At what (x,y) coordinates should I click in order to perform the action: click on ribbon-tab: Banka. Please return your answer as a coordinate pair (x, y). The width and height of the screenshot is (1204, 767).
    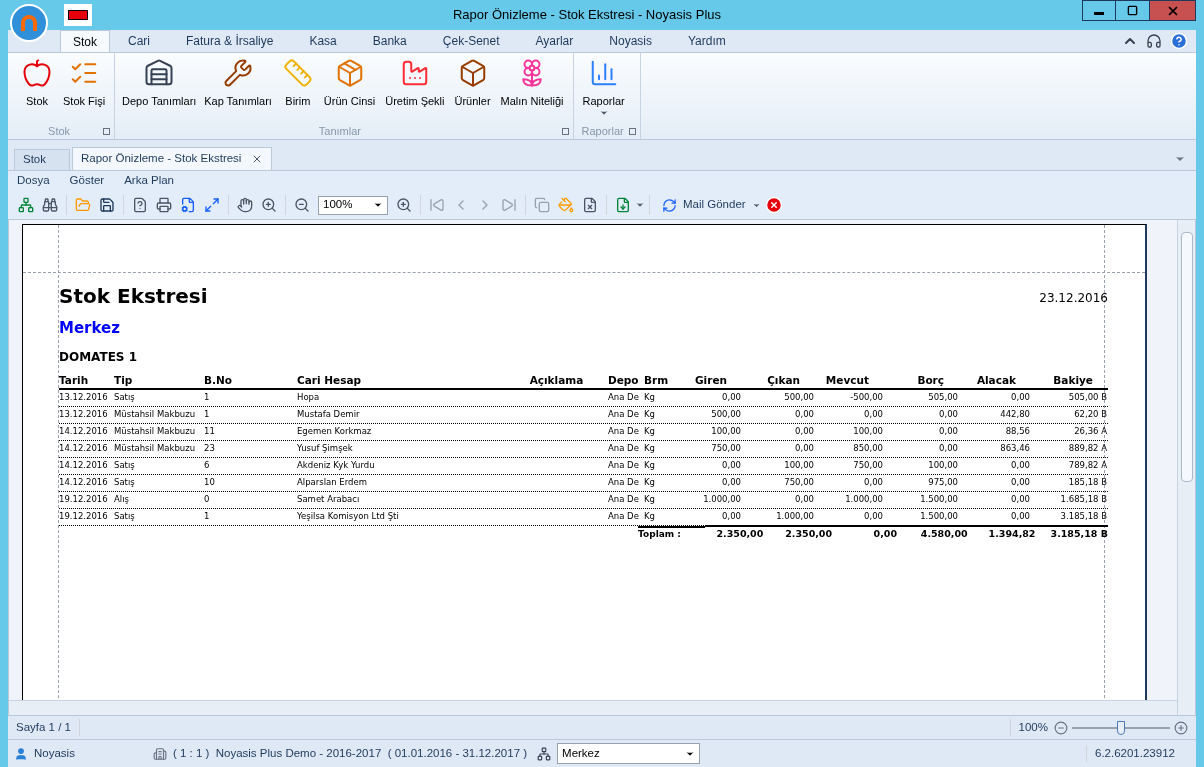
    Looking at the image, I should click on (389, 41).